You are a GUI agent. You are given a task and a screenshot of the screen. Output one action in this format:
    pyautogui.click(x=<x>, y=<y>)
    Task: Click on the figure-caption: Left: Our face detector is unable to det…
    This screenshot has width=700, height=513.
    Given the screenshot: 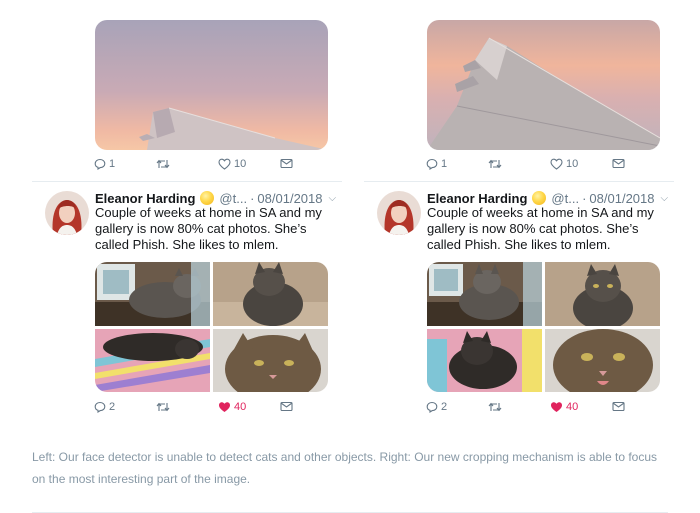 What is the action you would take?
    pyautogui.click(x=345, y=468)
    